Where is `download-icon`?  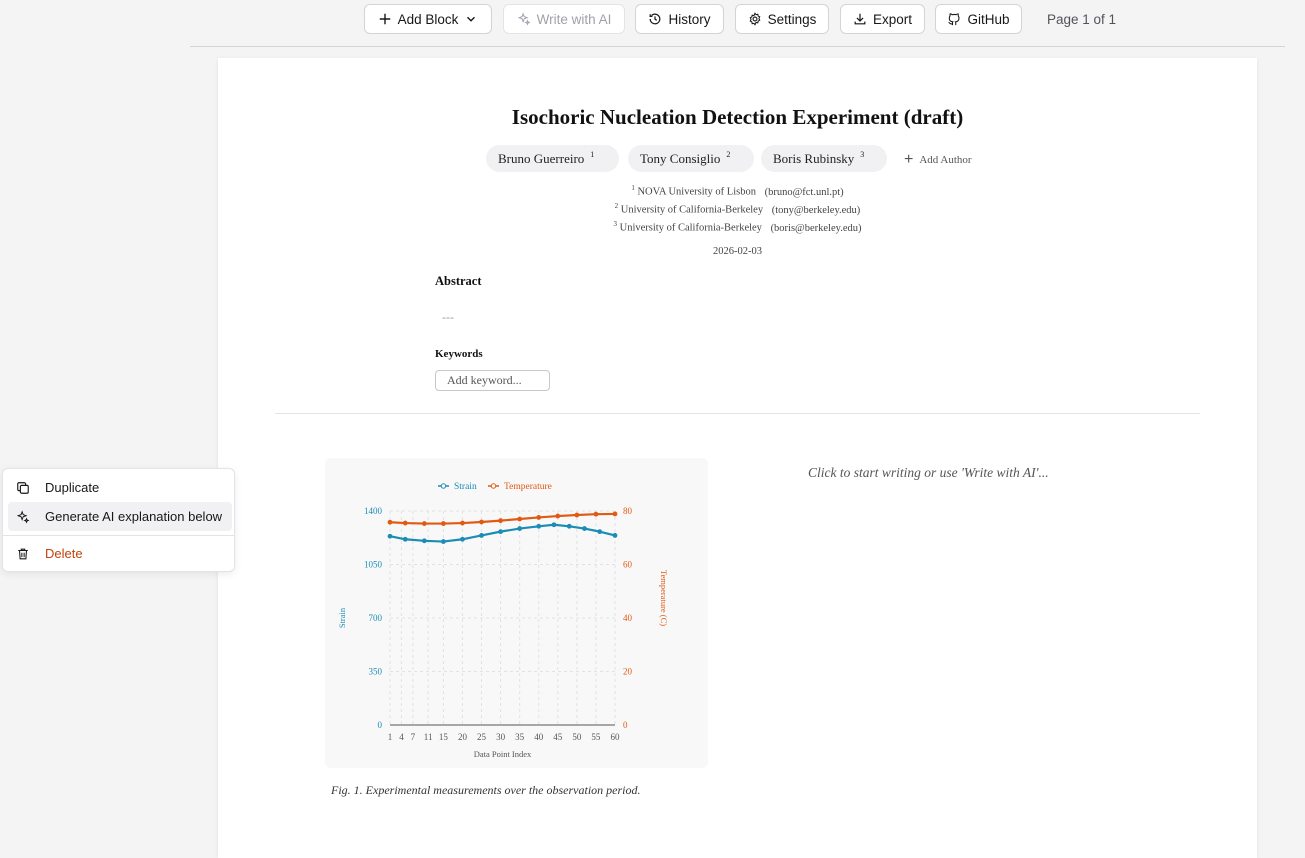 download-icon is located at coordinates (860, 19).